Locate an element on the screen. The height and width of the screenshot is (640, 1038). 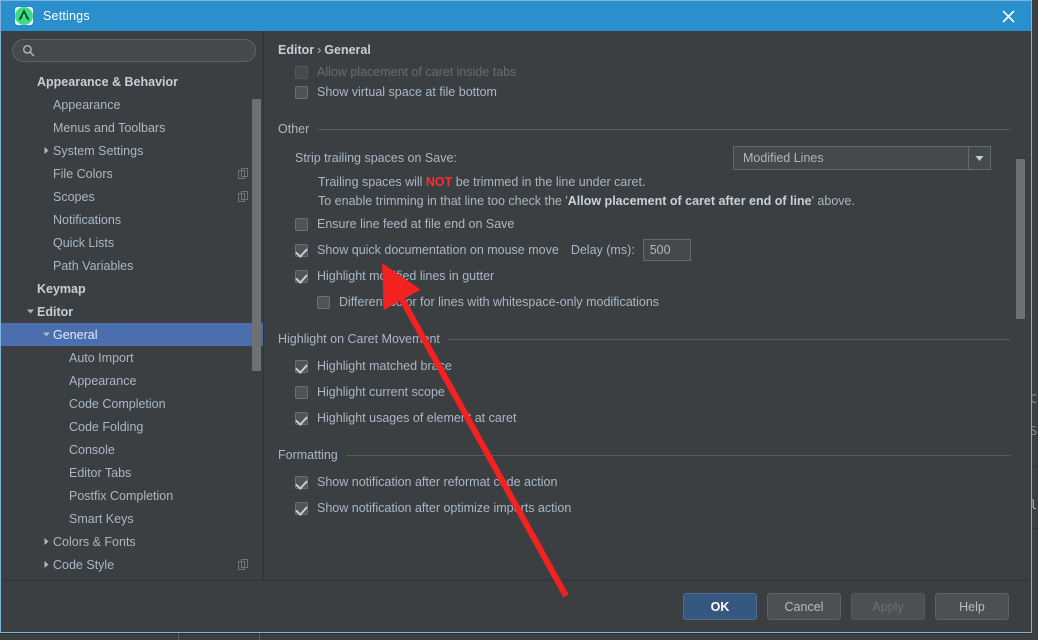
delay-input is located at coordinates (666, 250).